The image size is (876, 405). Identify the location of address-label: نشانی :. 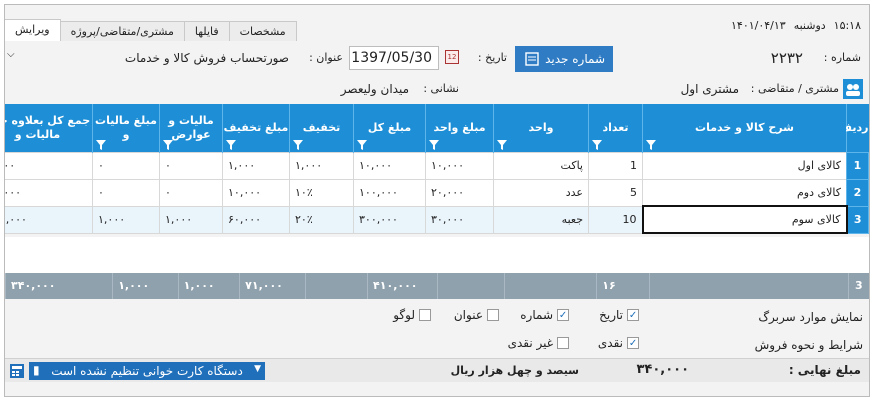
(441, 88).